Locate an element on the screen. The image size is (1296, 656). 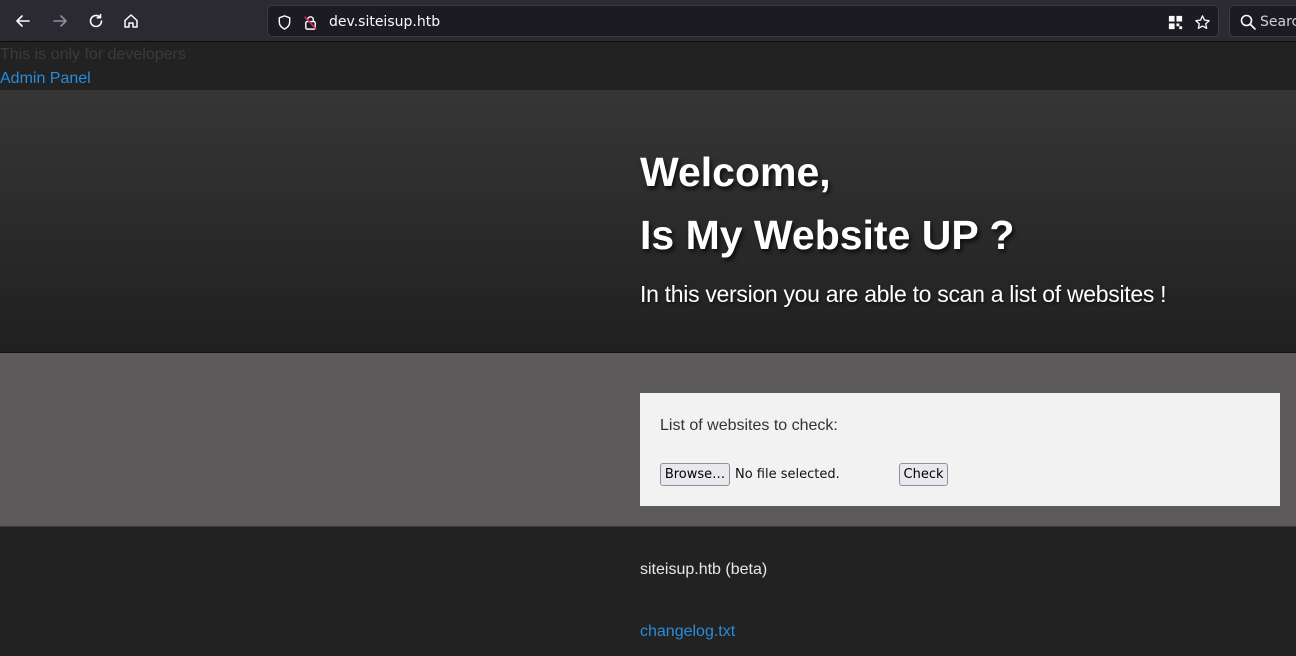
browser-toolbar: dev.siteisup.htb Search is located at coordinates (648, 21).